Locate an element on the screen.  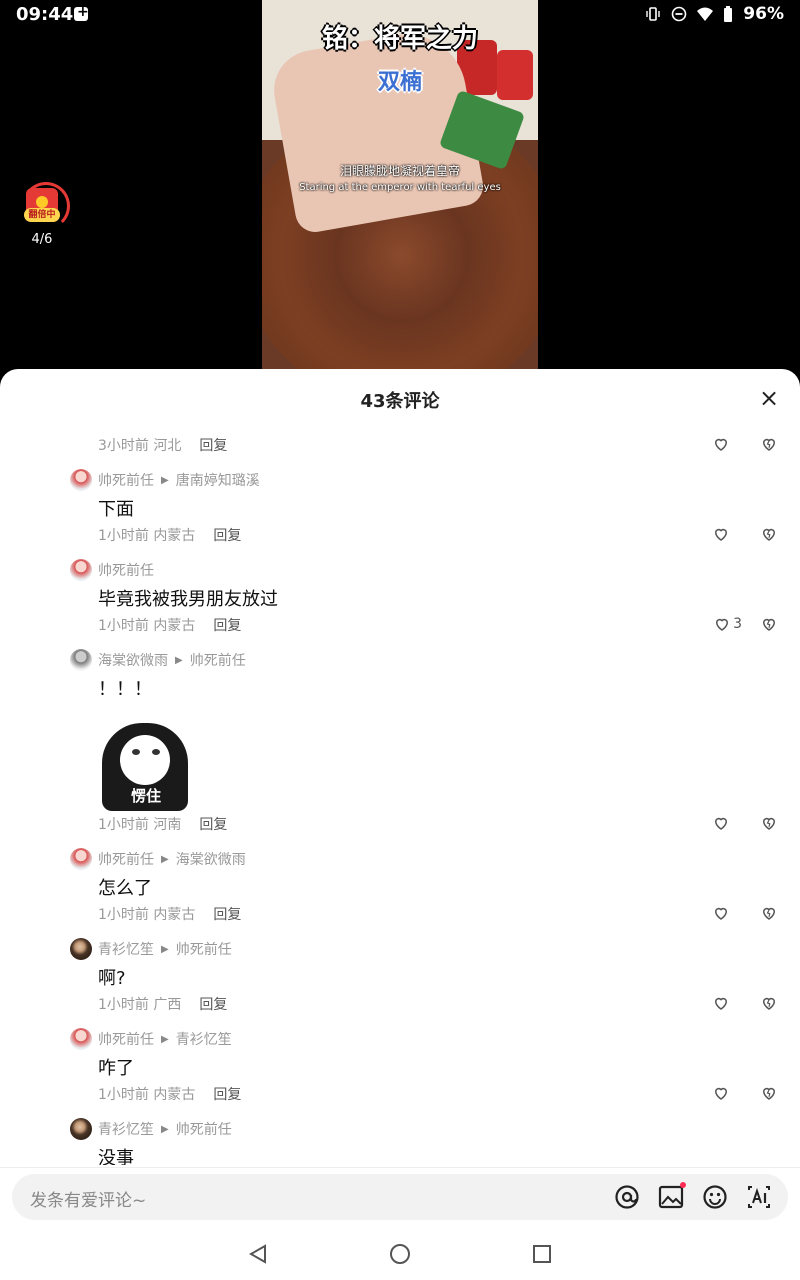
like-button: 3 is located at coordinates (727, 624).